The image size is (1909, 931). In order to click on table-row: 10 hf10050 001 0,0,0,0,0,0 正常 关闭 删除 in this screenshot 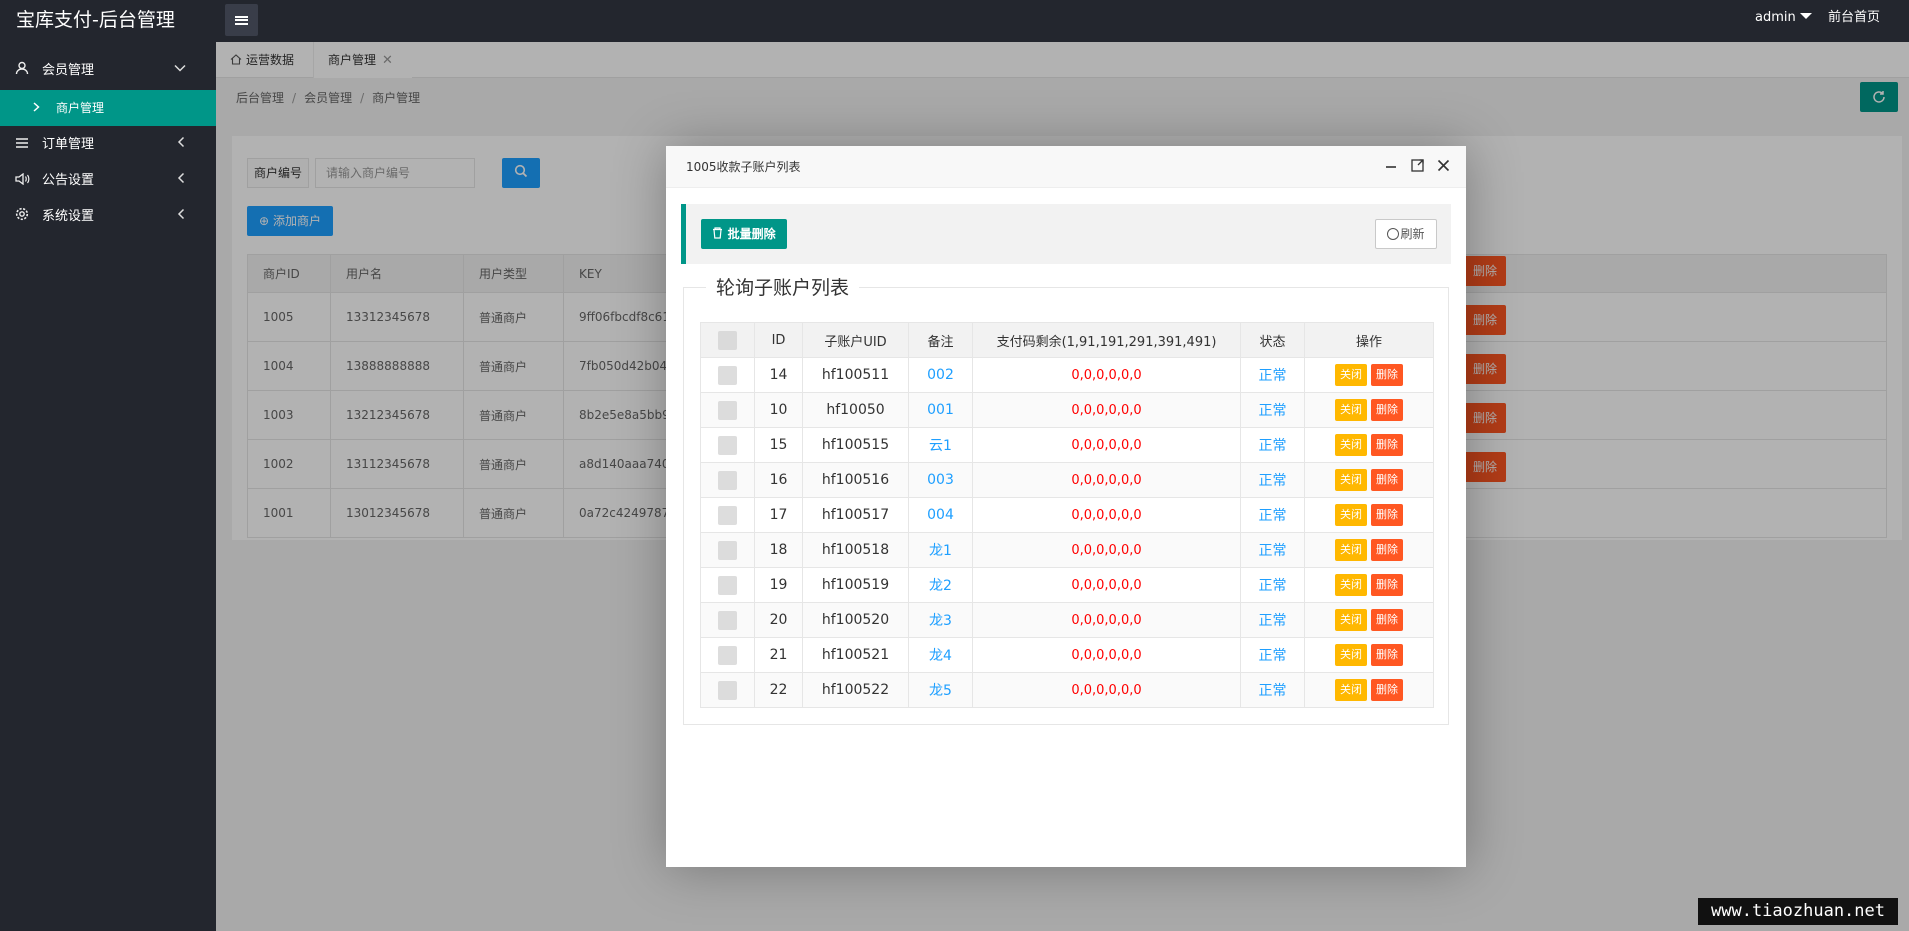, I will do `click(1067, 410)`.